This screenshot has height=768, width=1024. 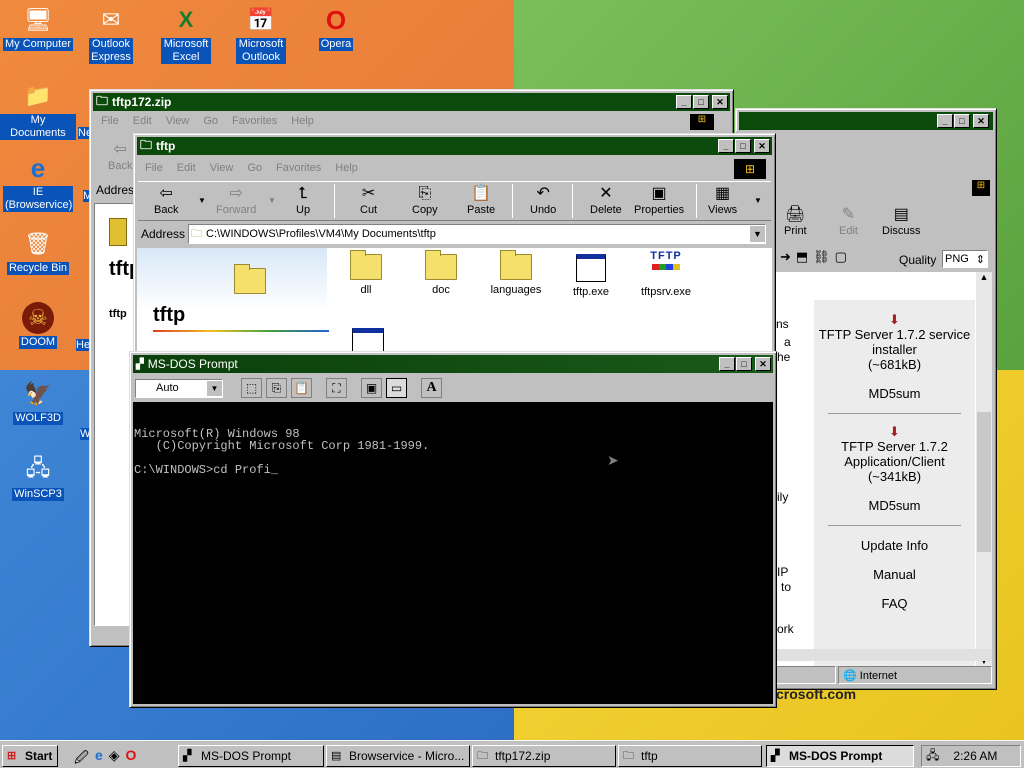 What do you see at coordinates (251, 756) in the screenshot?
I see `taskbar-msdos-1: ▞ MS-DOS Prompt` at bounding box center [251, 756].